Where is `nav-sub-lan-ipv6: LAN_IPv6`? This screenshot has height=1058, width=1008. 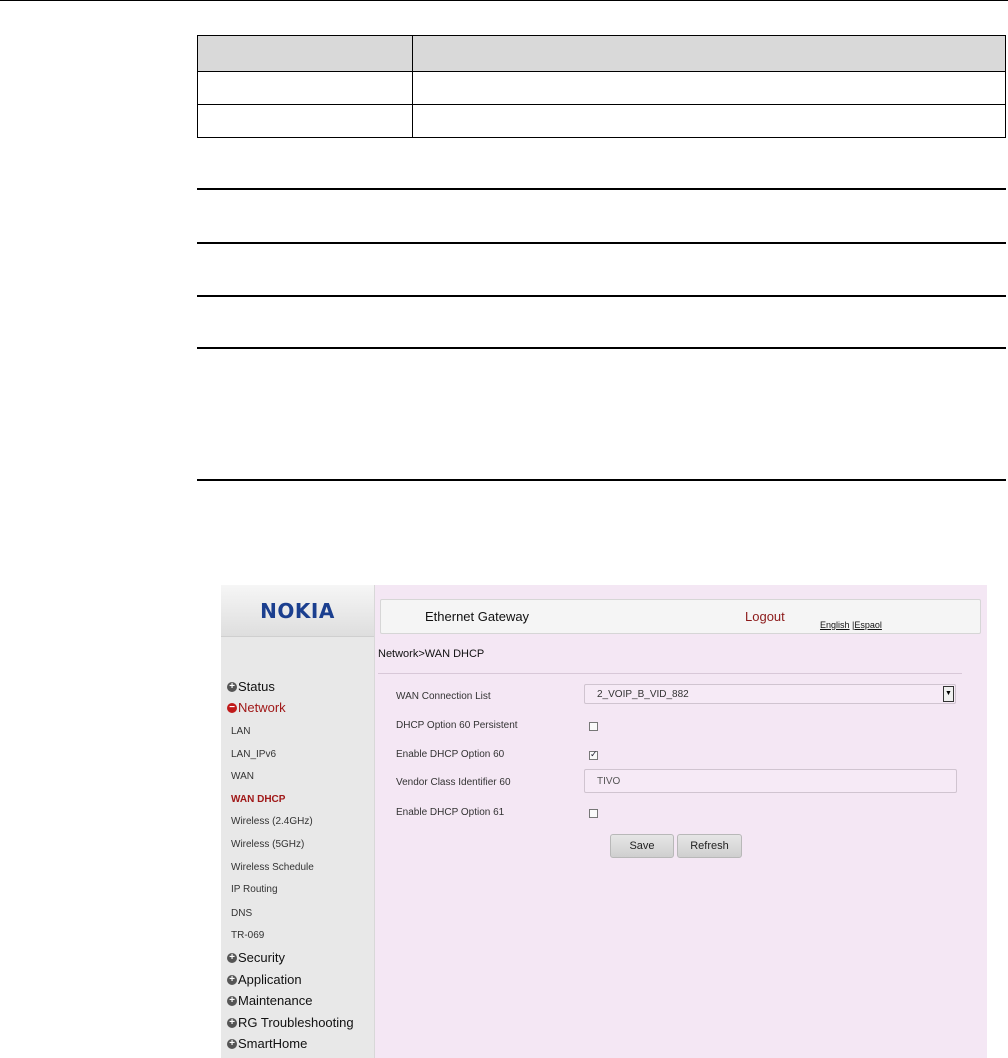 nav-sub-lan-ipv6: LAN_IPv6 is located at coordinates (253, 754).